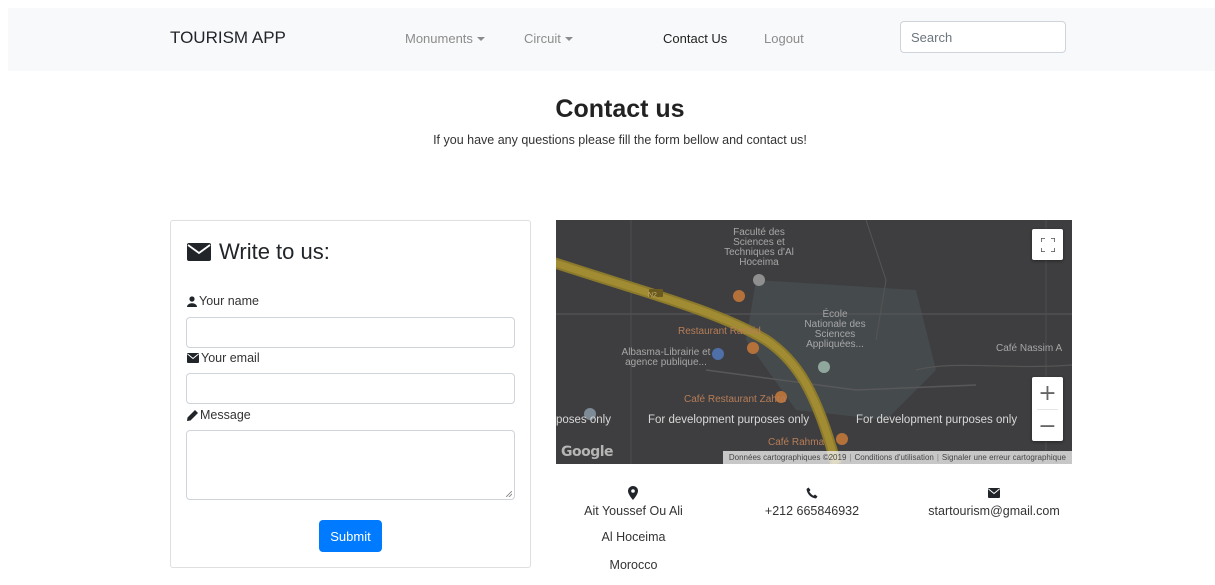  I want to click on nav-contact-us: Contact Us, so click(695, 38).